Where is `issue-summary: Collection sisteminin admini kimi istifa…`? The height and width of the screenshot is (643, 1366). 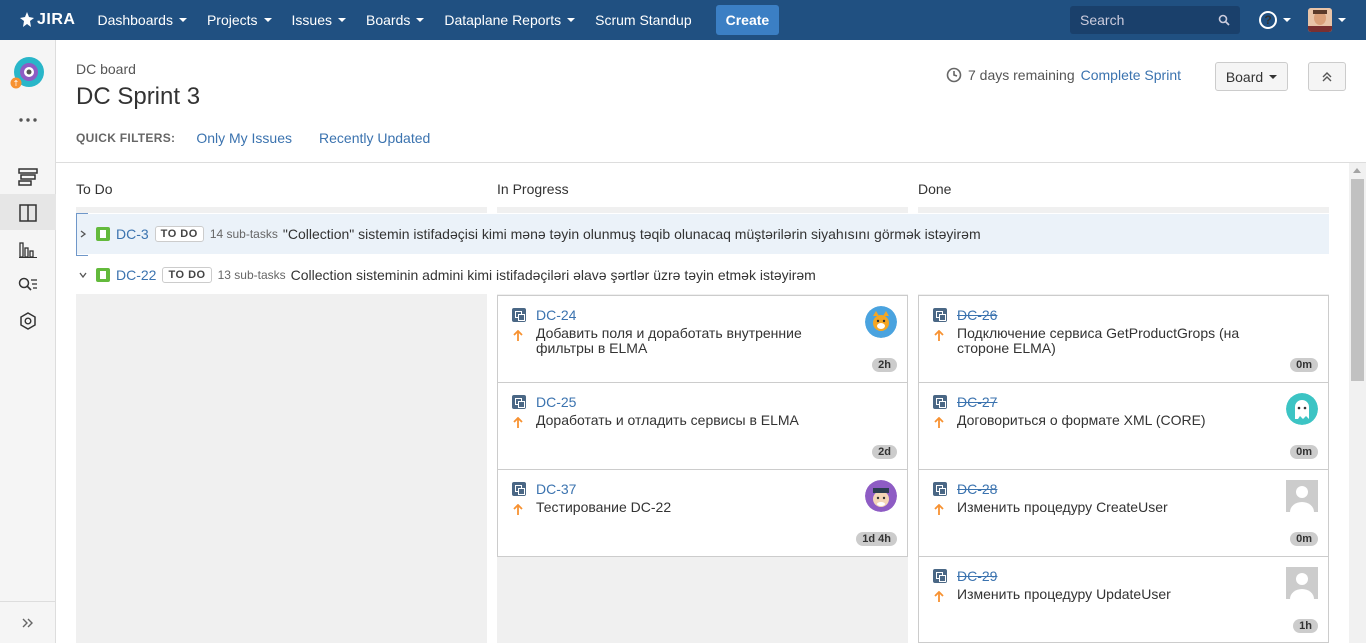 issue-summary: Collection sisteminin admini kimi istifa… is located at coordinates (553, 275).